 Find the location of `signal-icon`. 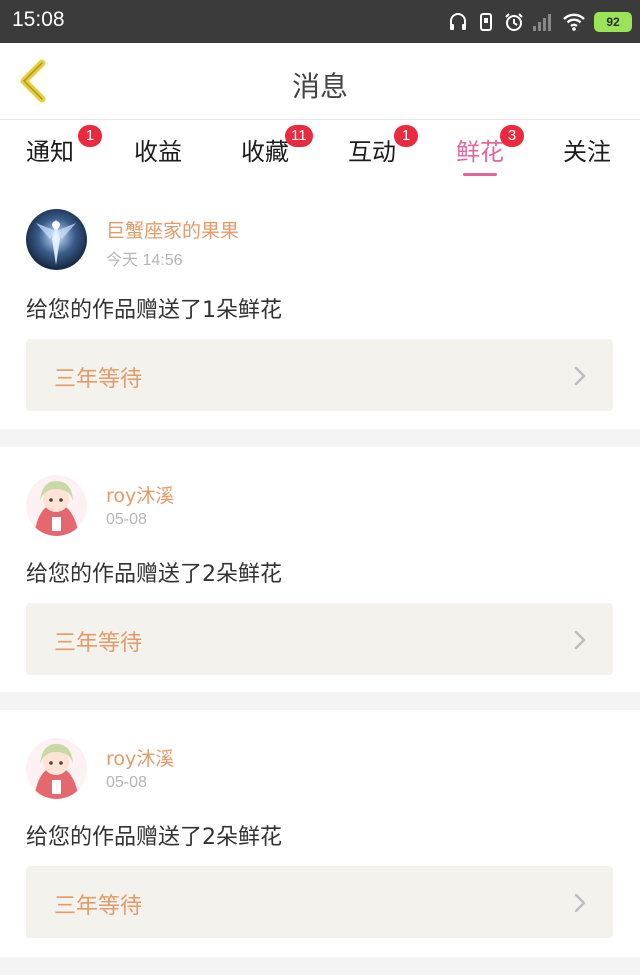

signal-icon is located at coordinates (543, 22).